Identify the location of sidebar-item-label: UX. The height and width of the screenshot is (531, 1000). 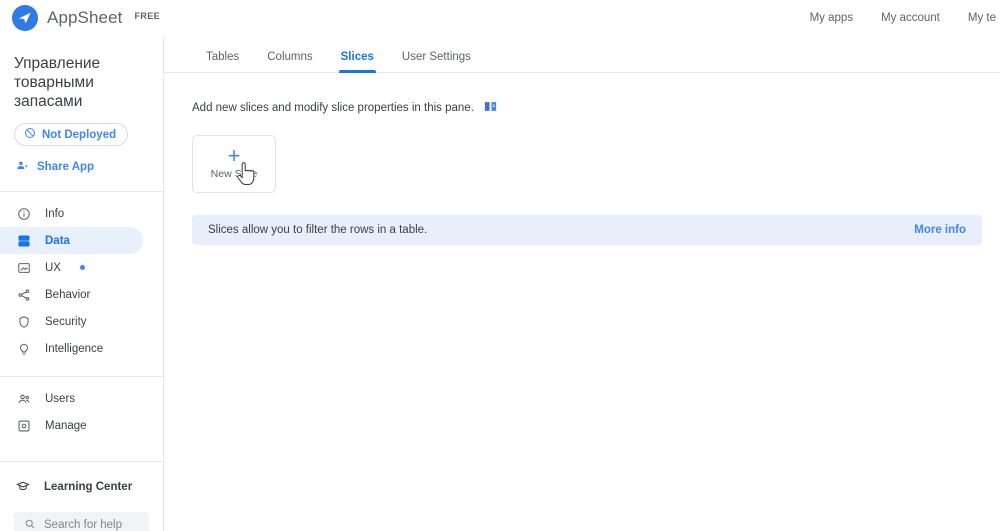
(53, 267).